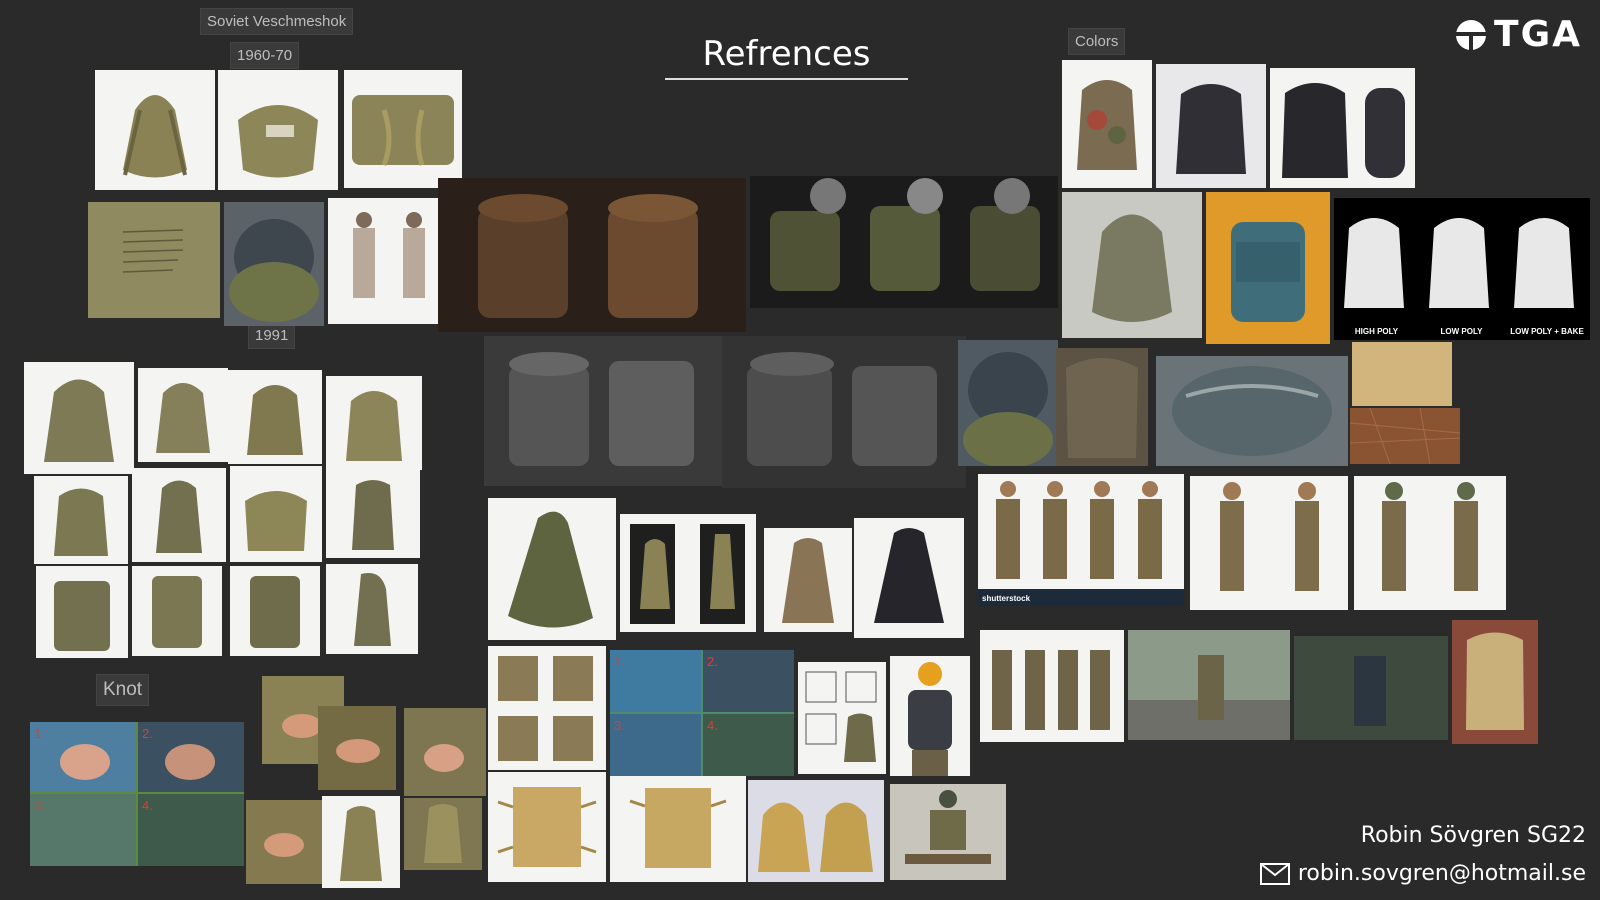 This screenshot has width=1600, height=900. Describe the element at coordinates (1473, 835) in the screenshot. I see `author-name: Robin Sövgren SG22` at that location.